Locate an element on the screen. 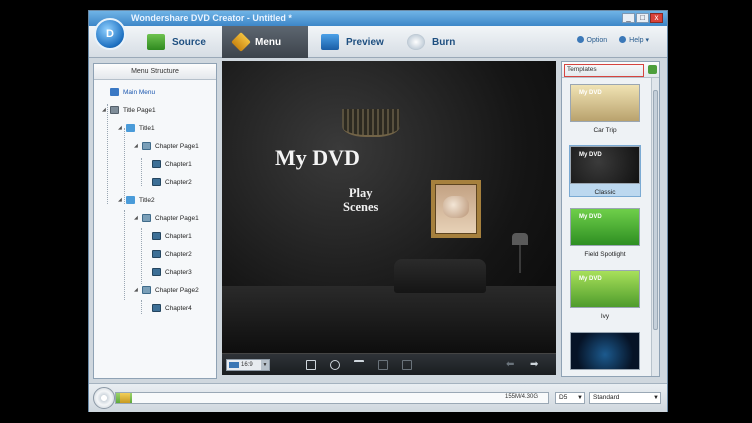 The height and width of the screenshot is (423, 752). tree-item-chapter4: Chapter4 is located at coordinates (172, 308).